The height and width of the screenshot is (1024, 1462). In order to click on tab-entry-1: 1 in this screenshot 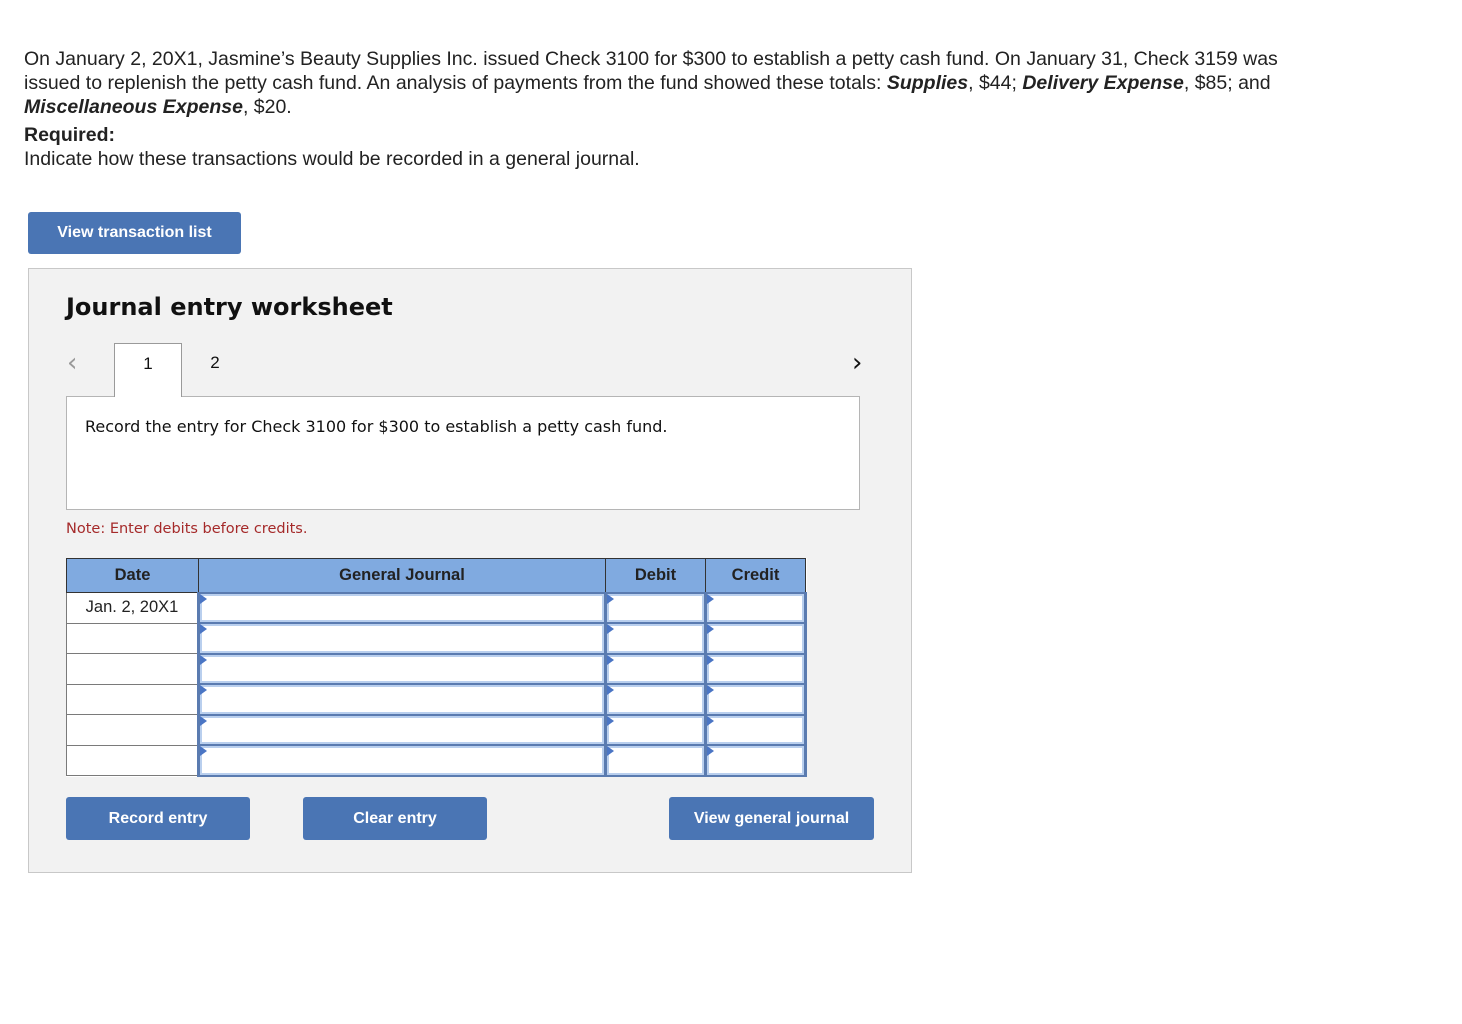, I will do `click(148, 370)`.